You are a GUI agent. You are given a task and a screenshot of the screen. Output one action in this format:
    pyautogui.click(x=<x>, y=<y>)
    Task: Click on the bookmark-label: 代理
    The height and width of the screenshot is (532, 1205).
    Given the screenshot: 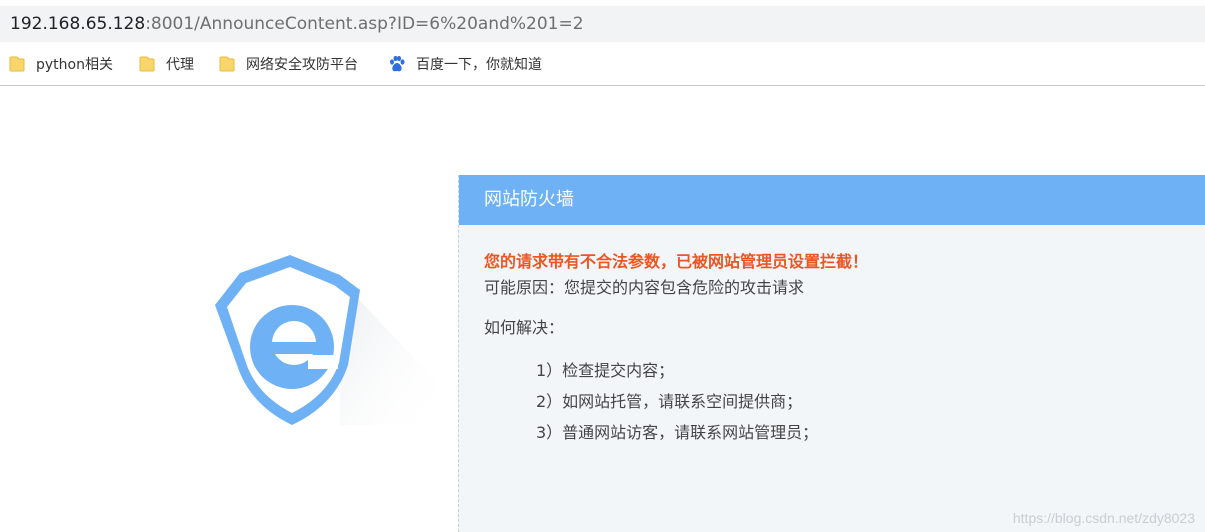 What is the action you would take?
    pyautogui.click(x=180, y=65)
    